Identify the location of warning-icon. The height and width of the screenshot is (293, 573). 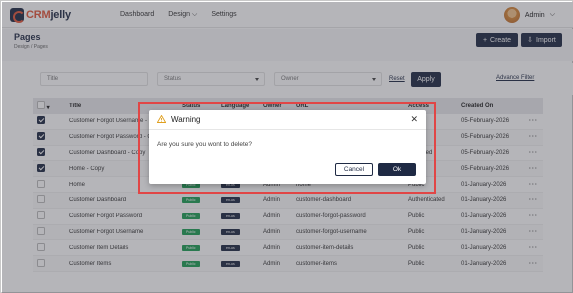
(161, 119).